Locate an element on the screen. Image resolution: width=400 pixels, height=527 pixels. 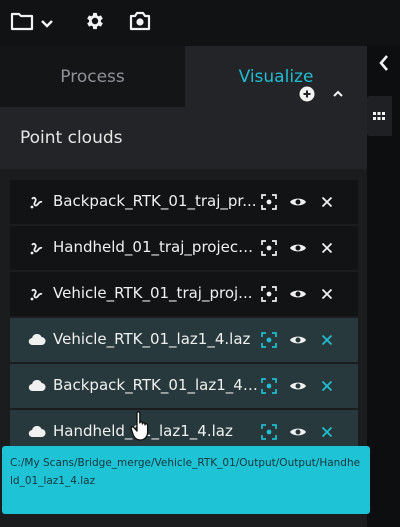
add-point-cloud-button is located at coordinates (307, 96).